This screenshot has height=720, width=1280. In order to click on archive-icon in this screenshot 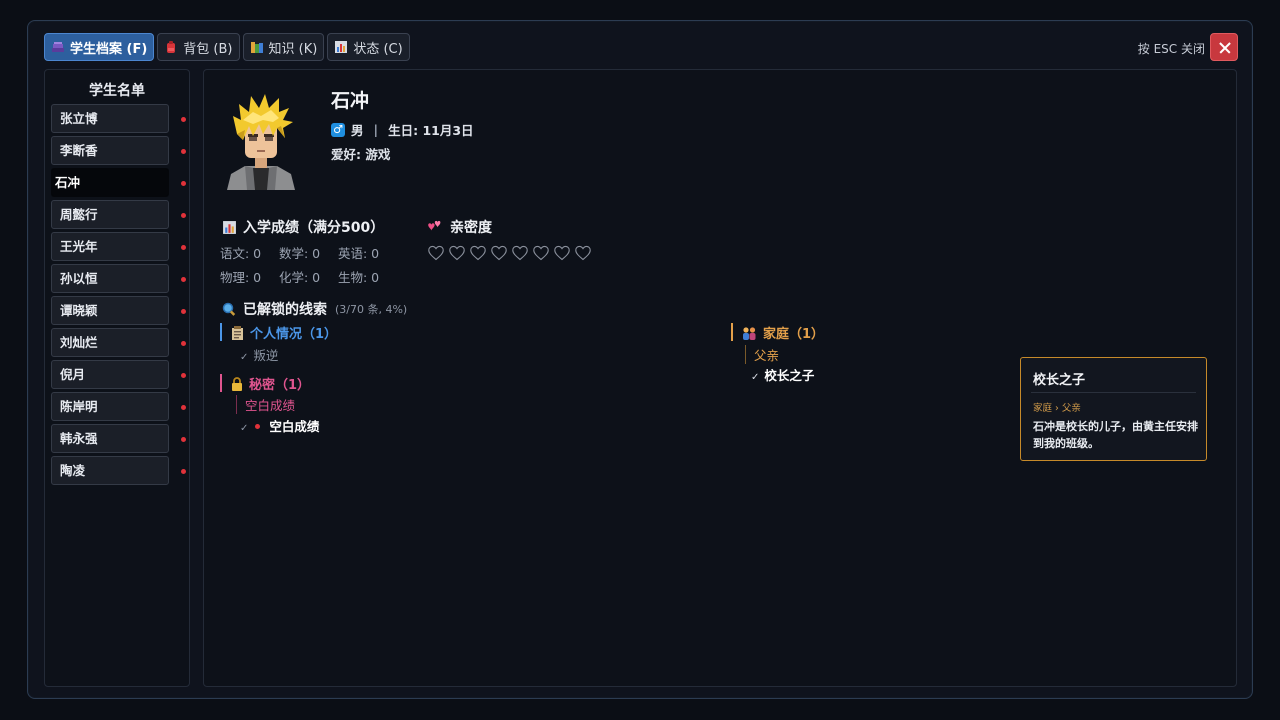, I will do `click(58, 47)`.